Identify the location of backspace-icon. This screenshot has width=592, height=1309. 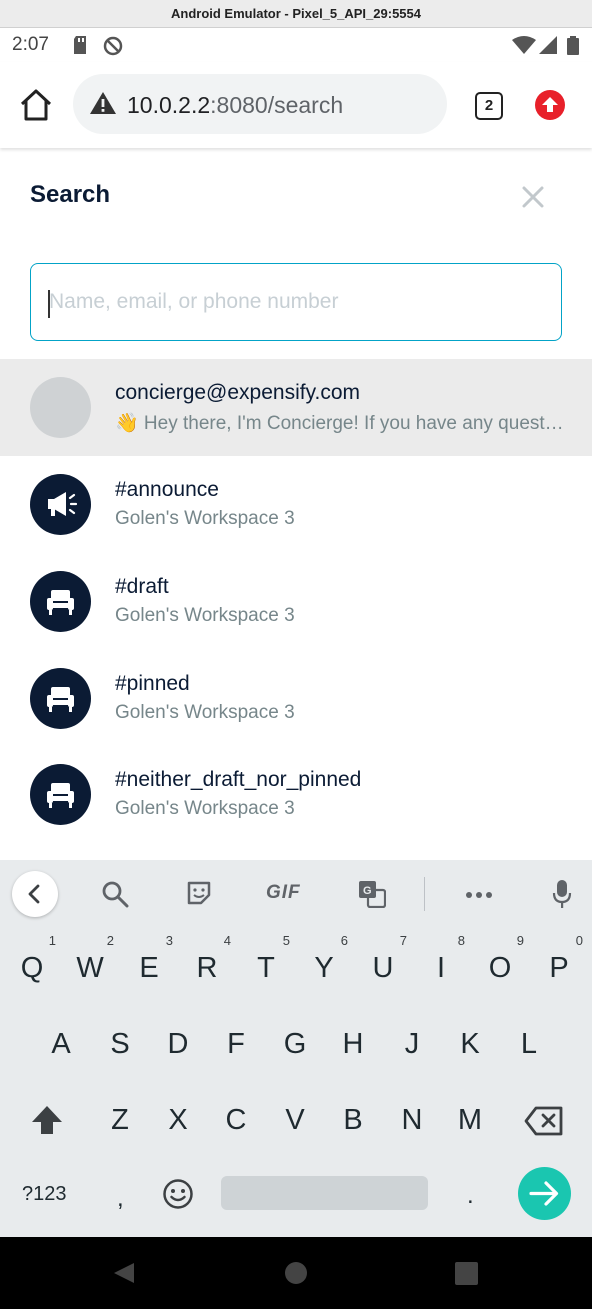
(544, 1121).